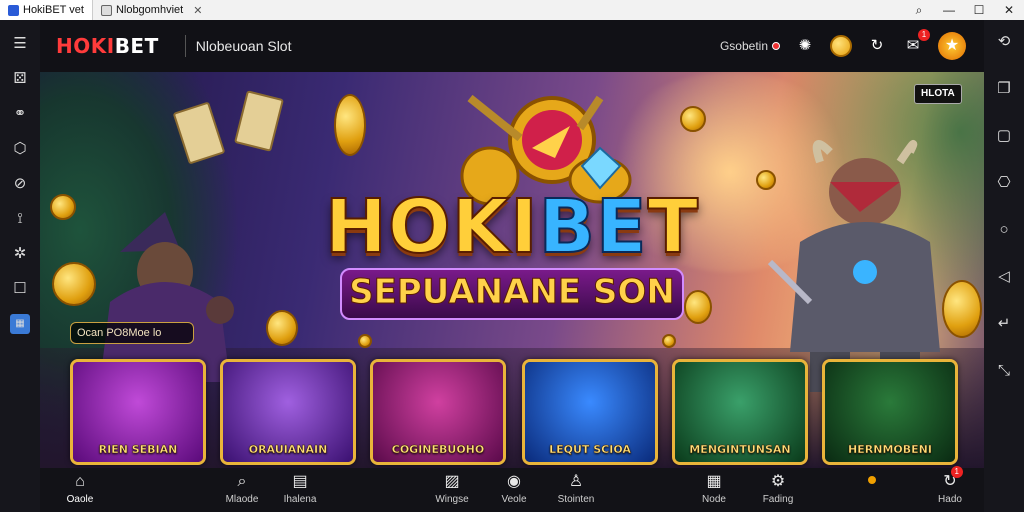 The width and height of the screenshot is (1024, 512). What do you see at coordinates (20, 266) in the screenshot?
I see `left-sidebar: ☰ ⚄ ⚭ ⬡ ⊘ ⟟ ✲ ☐ ▦` at bounding box center [20, 266].